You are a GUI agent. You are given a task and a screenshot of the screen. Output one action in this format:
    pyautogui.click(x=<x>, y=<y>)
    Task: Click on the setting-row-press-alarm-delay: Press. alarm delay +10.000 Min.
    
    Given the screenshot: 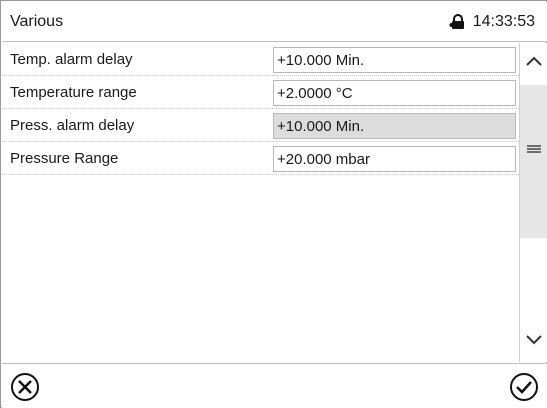 What is the action you would take?
    pyautogui.click(x=260, y=125)
    